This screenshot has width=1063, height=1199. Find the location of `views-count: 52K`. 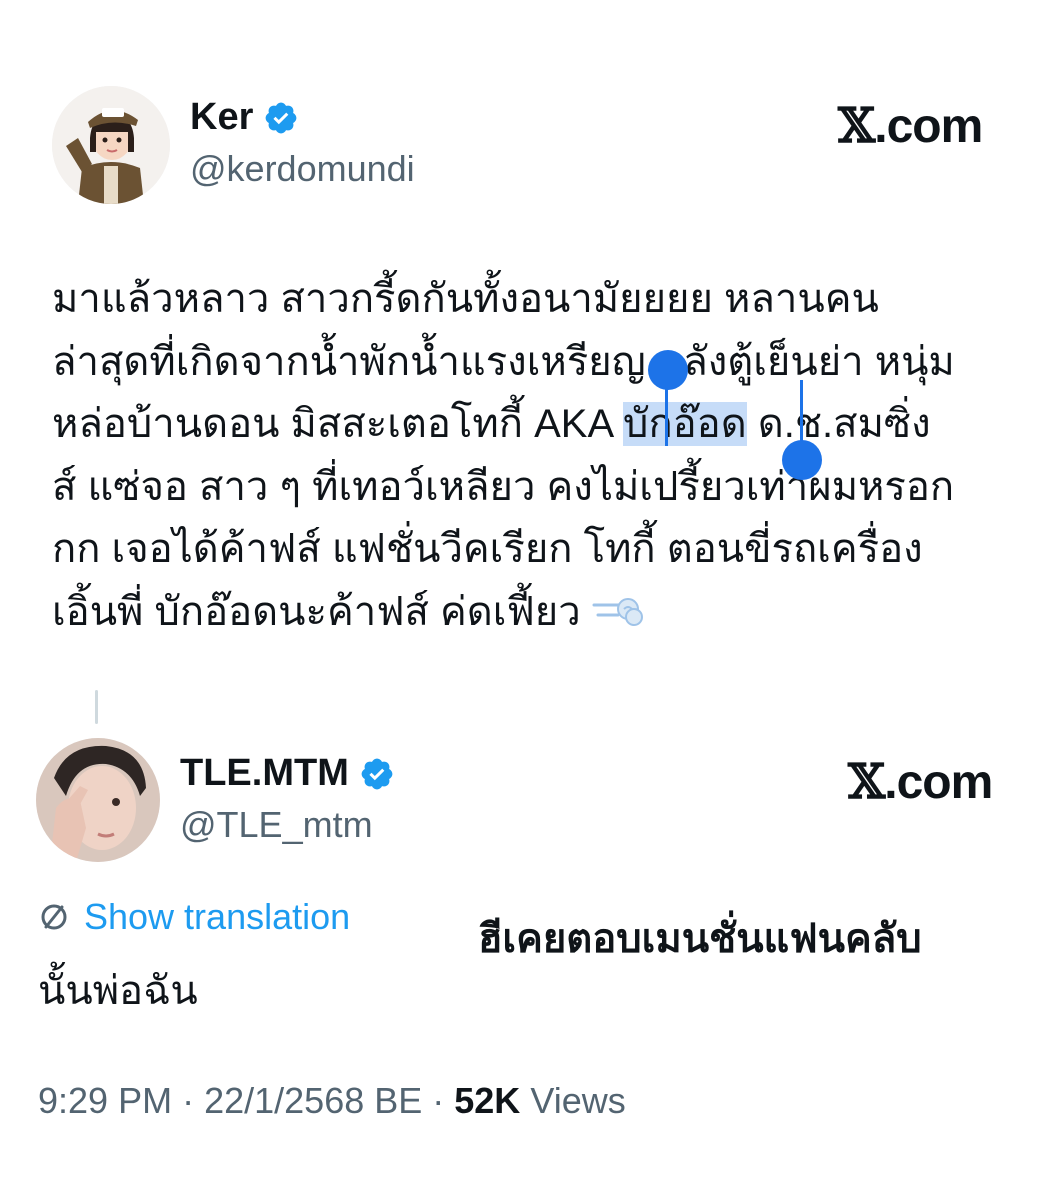

views-count: 52K is located at coordinates (487, 1100).